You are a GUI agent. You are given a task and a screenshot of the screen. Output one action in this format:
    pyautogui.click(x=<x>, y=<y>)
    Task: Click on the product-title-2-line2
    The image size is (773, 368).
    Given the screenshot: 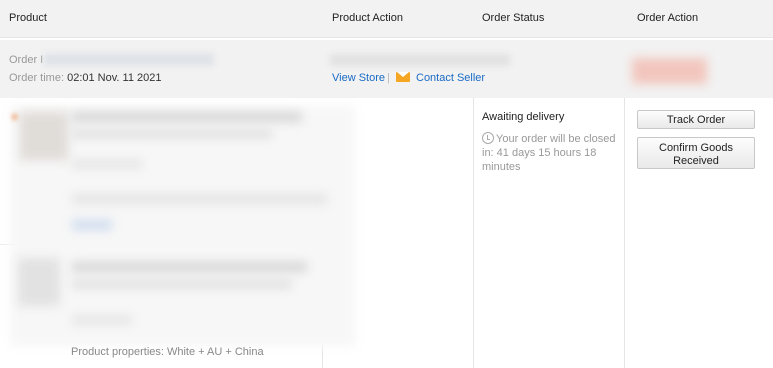 What is the action you would take?
    pyautogui.click(x=182, y=284)
    